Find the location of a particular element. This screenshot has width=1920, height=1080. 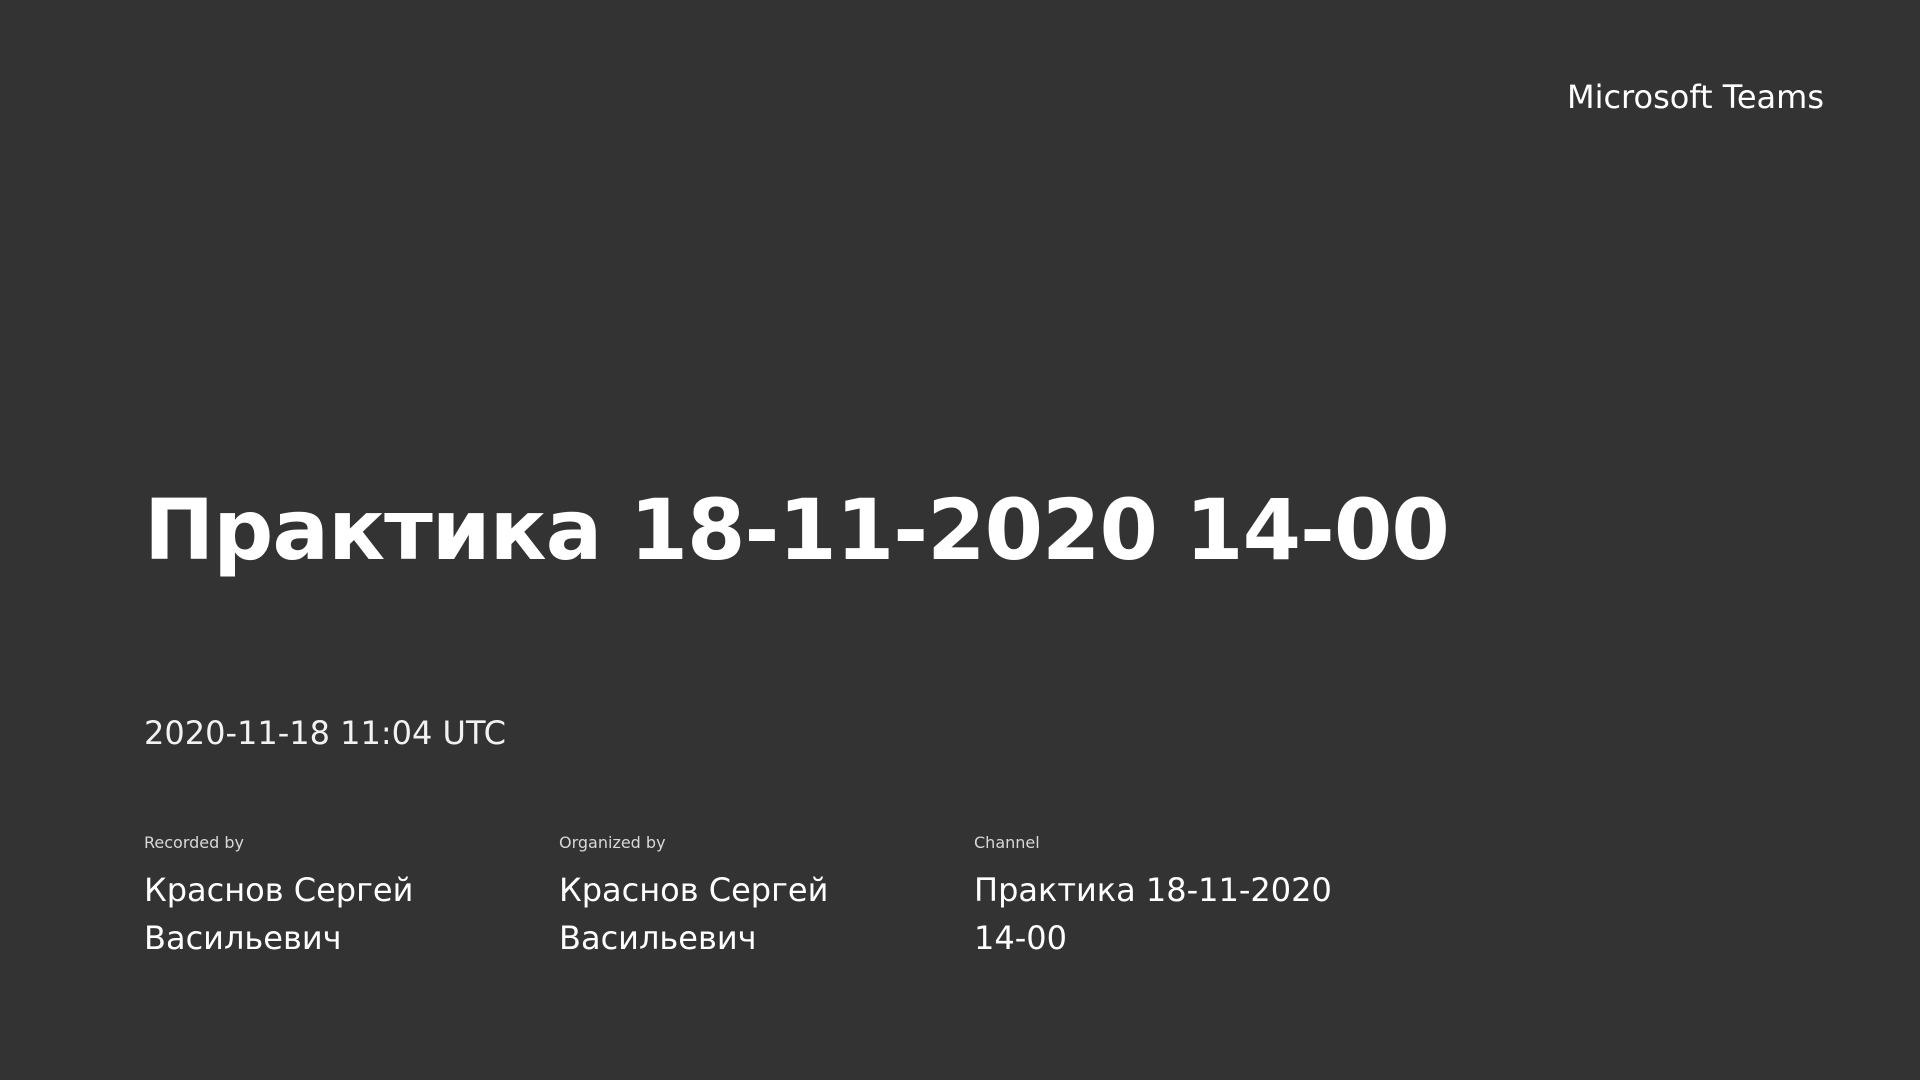

recorded-by-section: Recorded by Краснов Сергей Васильевич is located at coordinates (351, 898).